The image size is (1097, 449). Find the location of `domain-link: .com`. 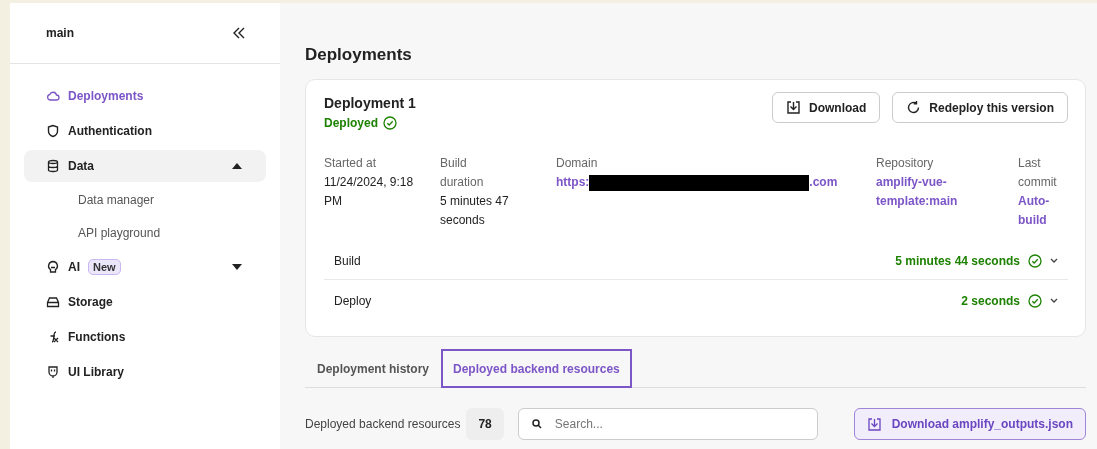

domain-link: .com is located at coordinates (823, 182).